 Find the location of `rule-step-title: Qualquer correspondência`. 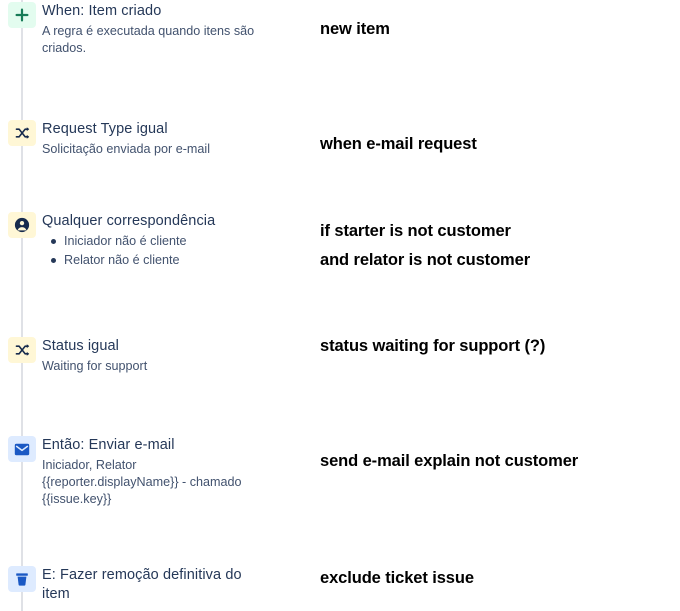

rule-step-title: Qualquer correspondência is located at coordinates (129, 221).